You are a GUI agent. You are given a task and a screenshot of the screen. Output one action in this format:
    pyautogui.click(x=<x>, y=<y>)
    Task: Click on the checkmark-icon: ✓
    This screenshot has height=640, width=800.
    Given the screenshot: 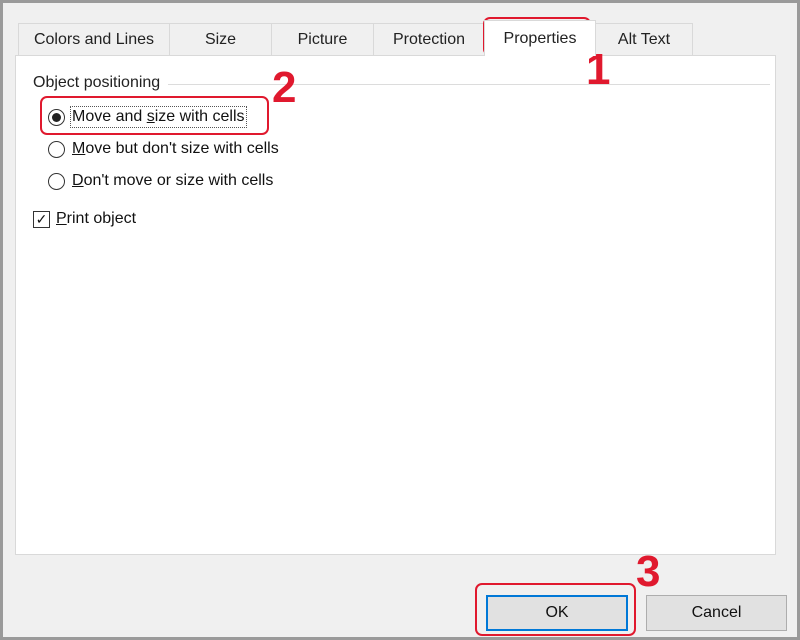 What is the action you would take?
    pyautogui.click(x=41, y=219)
    